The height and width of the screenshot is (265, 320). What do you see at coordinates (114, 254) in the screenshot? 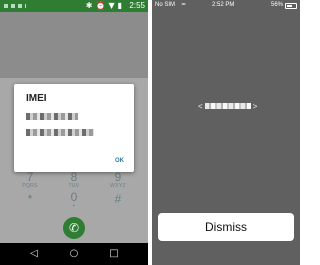
I see `recents-icon: □` at bounding box center [114, 254].